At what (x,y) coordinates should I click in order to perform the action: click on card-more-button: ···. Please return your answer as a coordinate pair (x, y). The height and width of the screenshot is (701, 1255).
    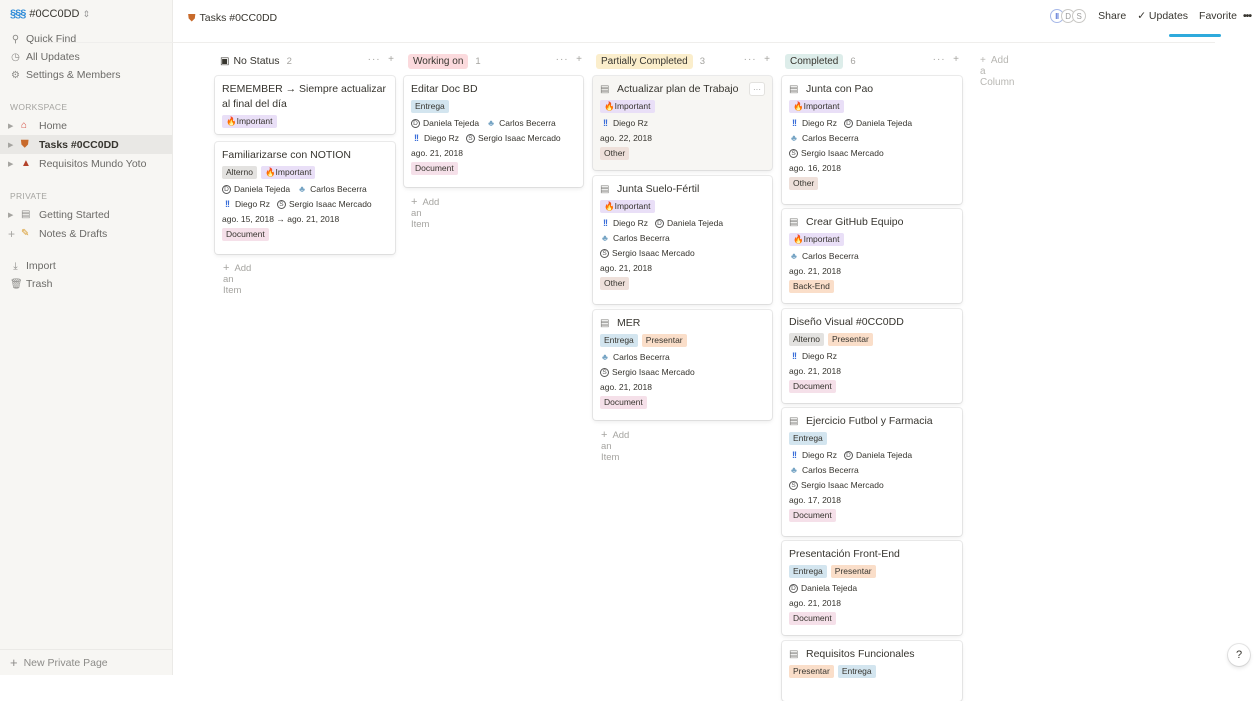
    Looking at the image, I should click on (757, 89).